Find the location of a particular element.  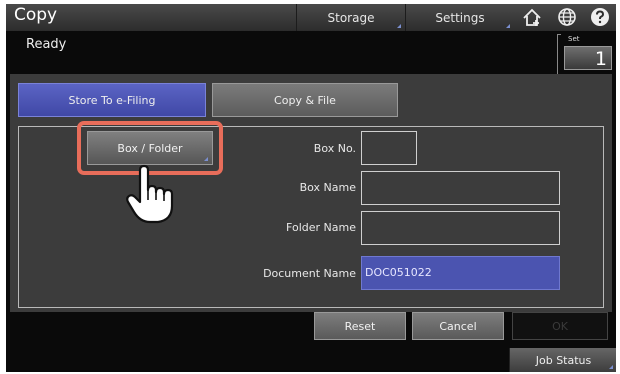

set-label: Set is located at coordinates (574, 39).